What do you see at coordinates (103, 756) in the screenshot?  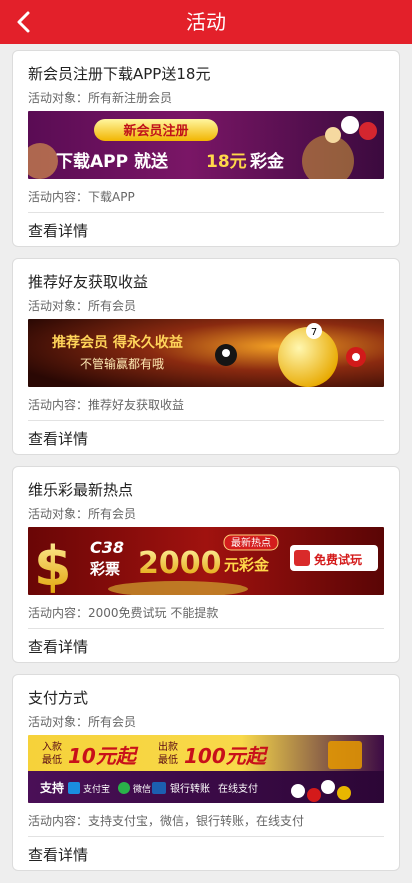 I see `banner-dep-amount: 10元起` at bounding box center [103, 756].